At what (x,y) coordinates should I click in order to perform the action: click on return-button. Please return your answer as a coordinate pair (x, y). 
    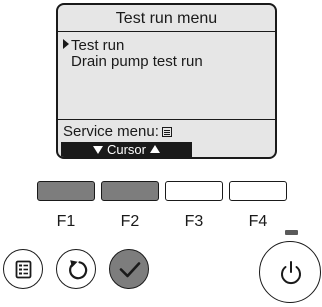
    Looking at the image, I should click on (76, 269).